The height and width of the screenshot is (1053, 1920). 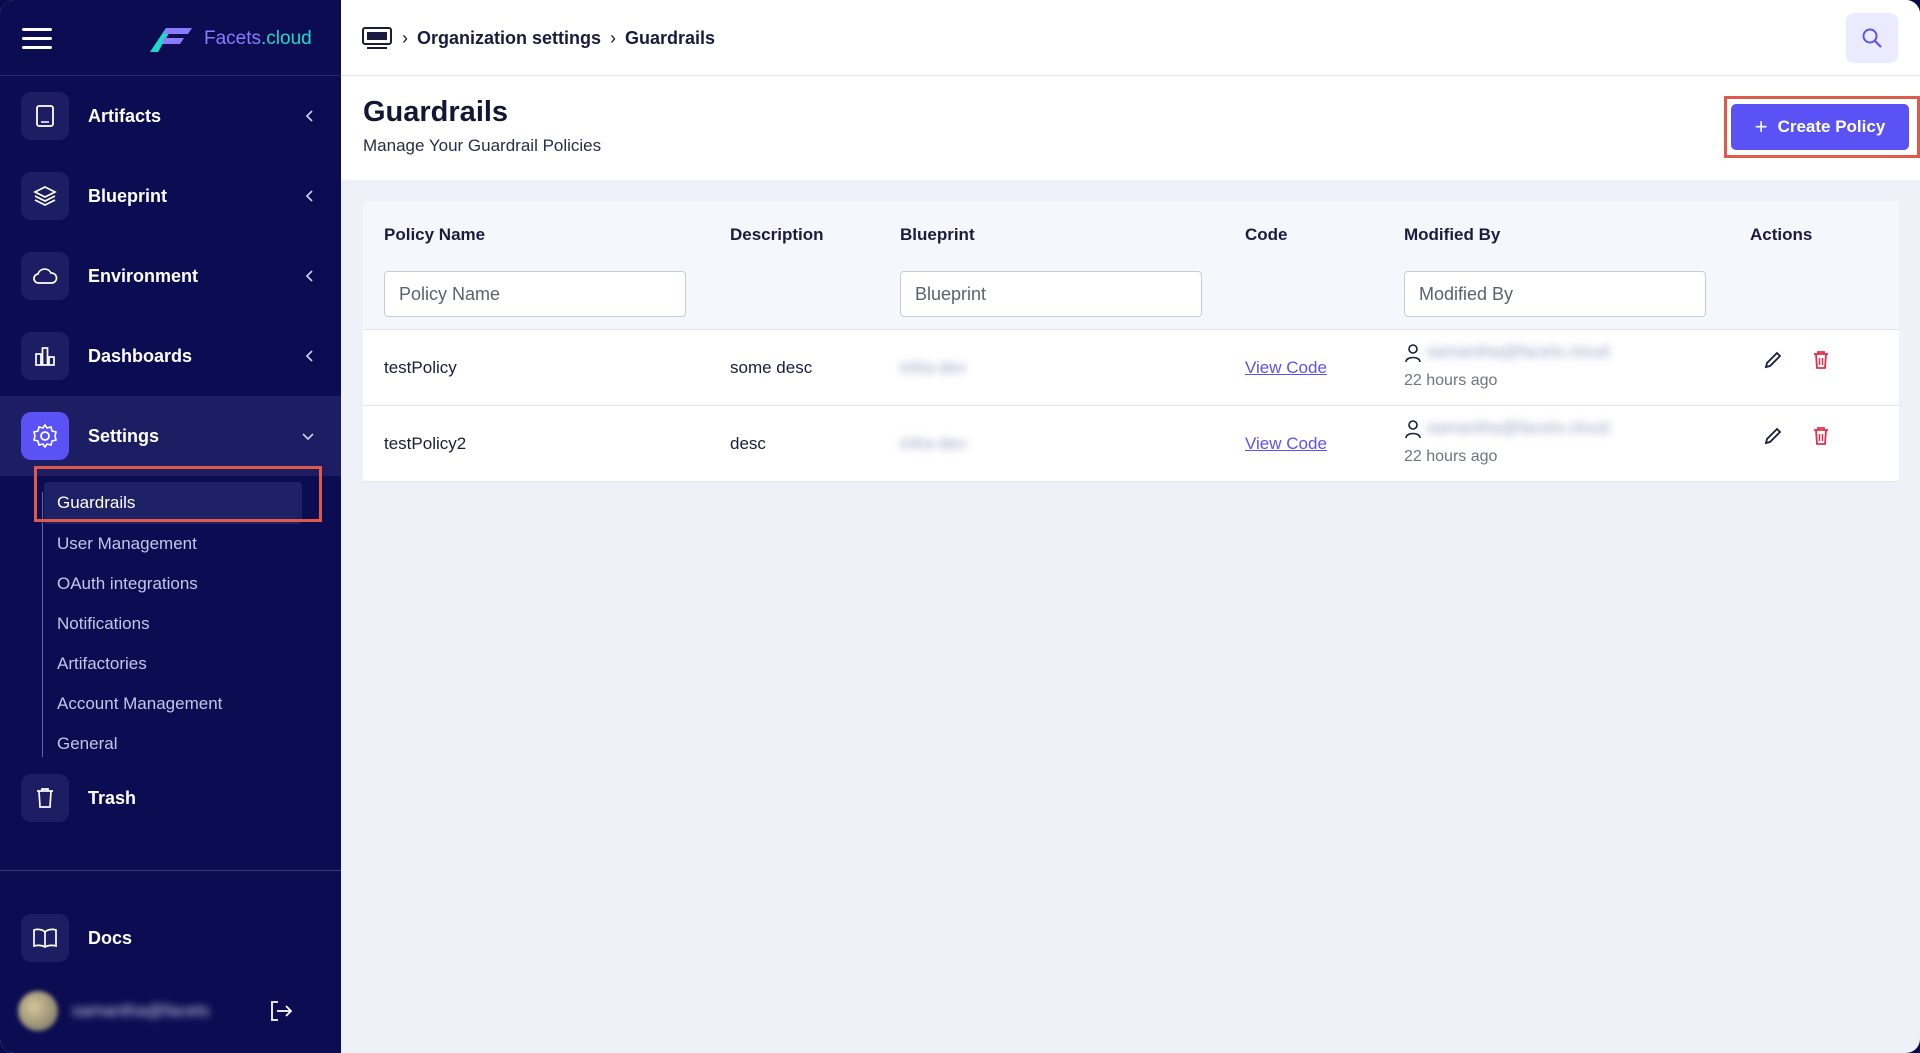 What do you see at coordinates (1266, 234) in the screenshot?
I see `column-header-code: Code` at bounding box center [1266, 234].